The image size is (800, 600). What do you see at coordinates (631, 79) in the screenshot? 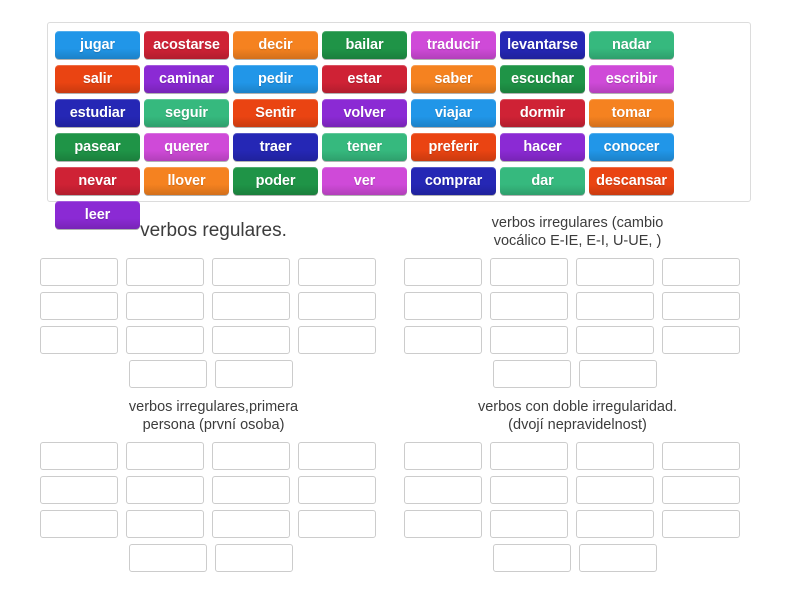
I see `word-tile: escribir` at bounding box center [631, 79].